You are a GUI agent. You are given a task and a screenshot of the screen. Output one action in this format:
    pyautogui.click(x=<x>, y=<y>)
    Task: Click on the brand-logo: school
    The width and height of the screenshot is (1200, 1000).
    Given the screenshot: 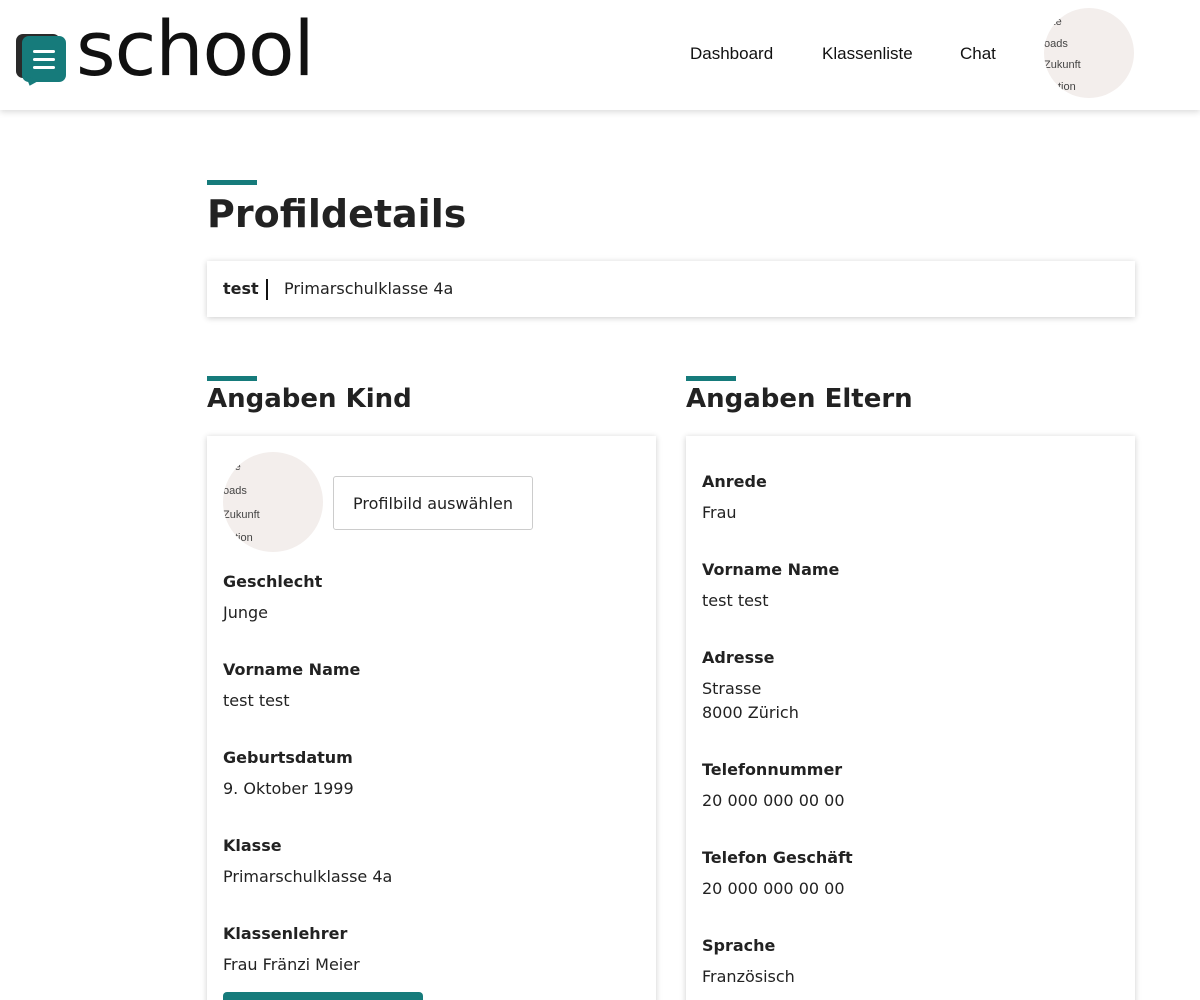 What is the action you would take?
    pyautogui.click(x=164, y=48)
    